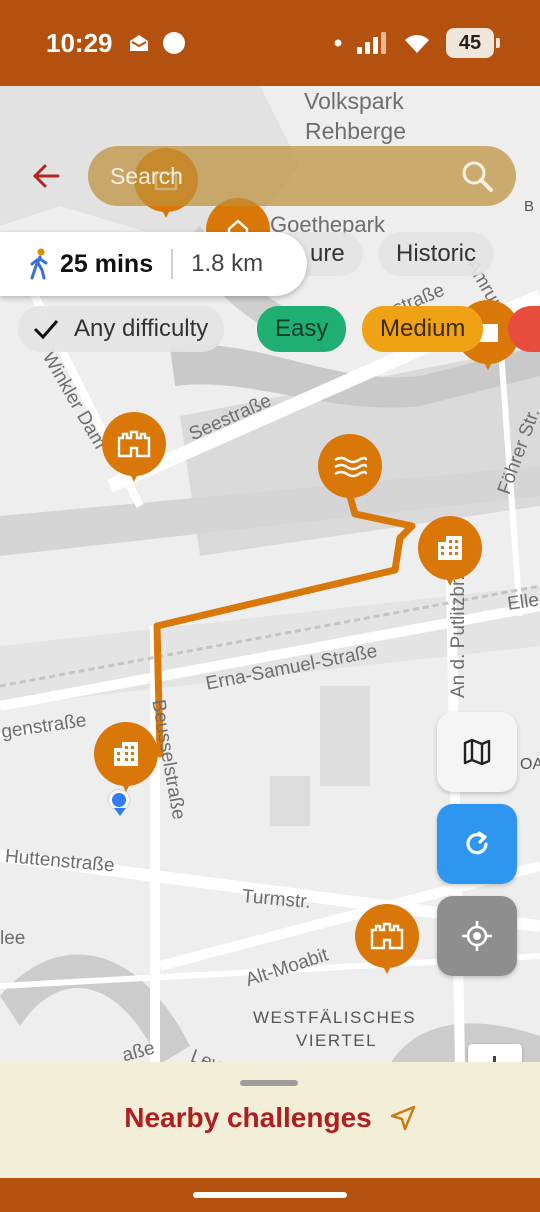 This screenshot has height=1212, width=540. What do you see at coordinates (402, 1118) in the screenshot?
I see `navigation-arrow-icon` at bounding box center [402, 1118].